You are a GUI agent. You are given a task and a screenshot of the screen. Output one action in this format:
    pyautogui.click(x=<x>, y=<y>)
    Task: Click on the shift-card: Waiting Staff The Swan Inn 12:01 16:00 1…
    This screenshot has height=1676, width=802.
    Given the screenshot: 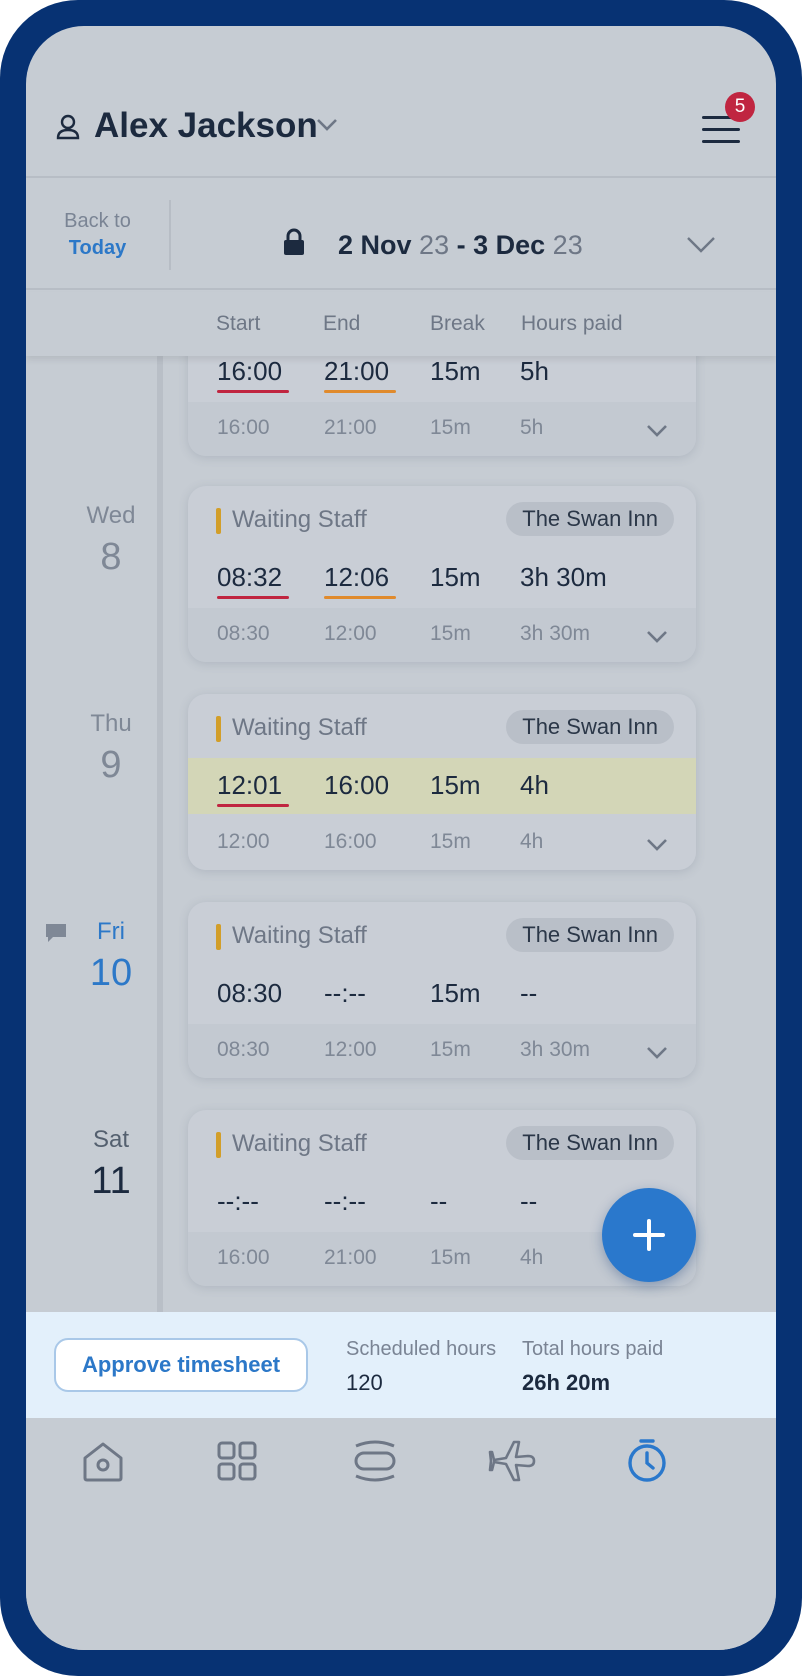 What is the action you would take?
    pyautogui.click(x=442, y=782)
    